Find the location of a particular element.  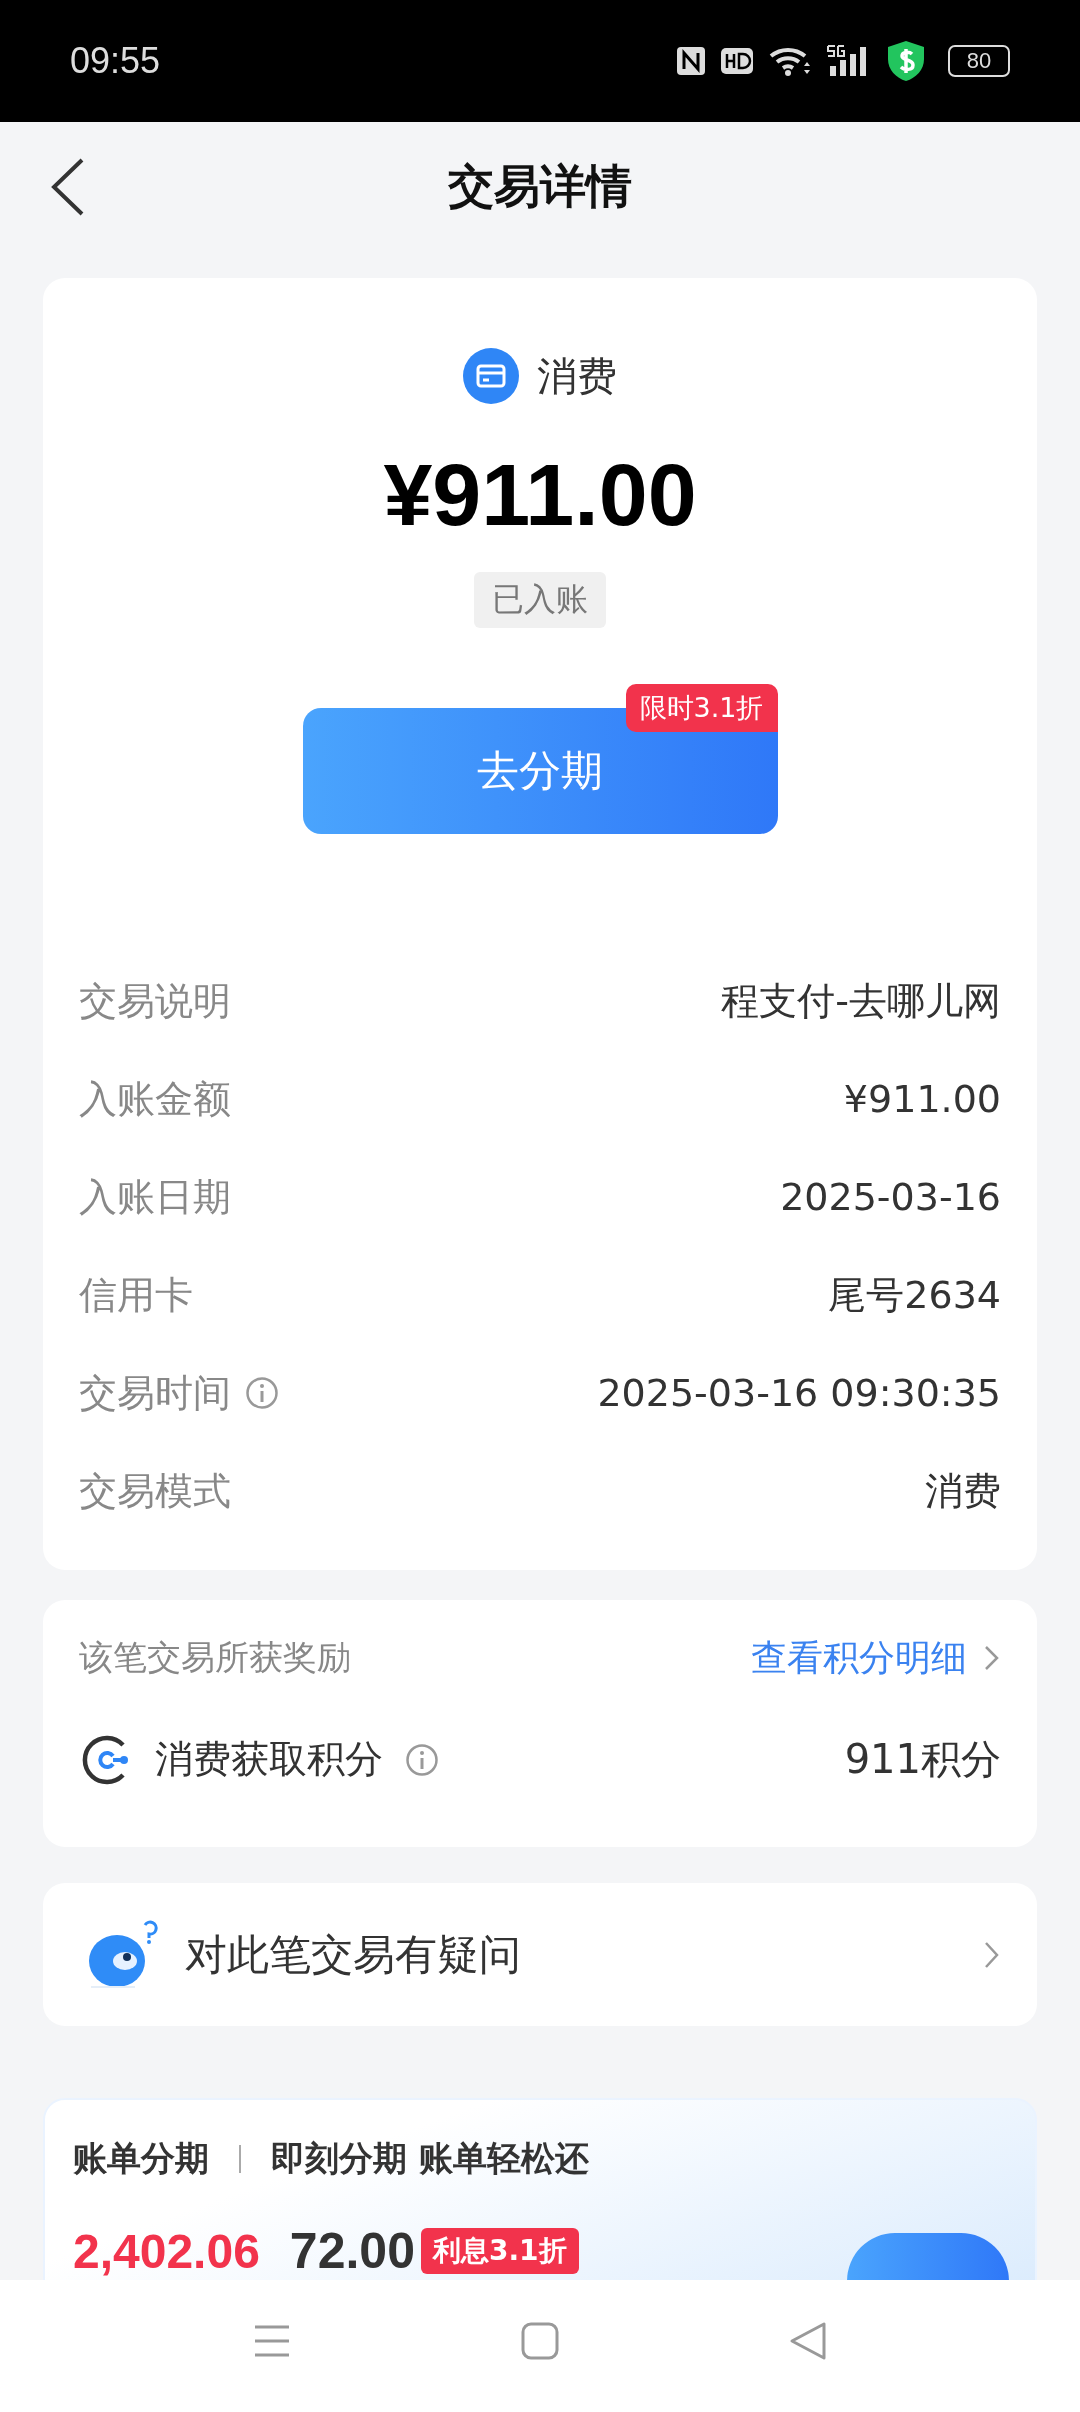

points-detail-link: 查看积分明细 is located at coordinates (876, 1658).